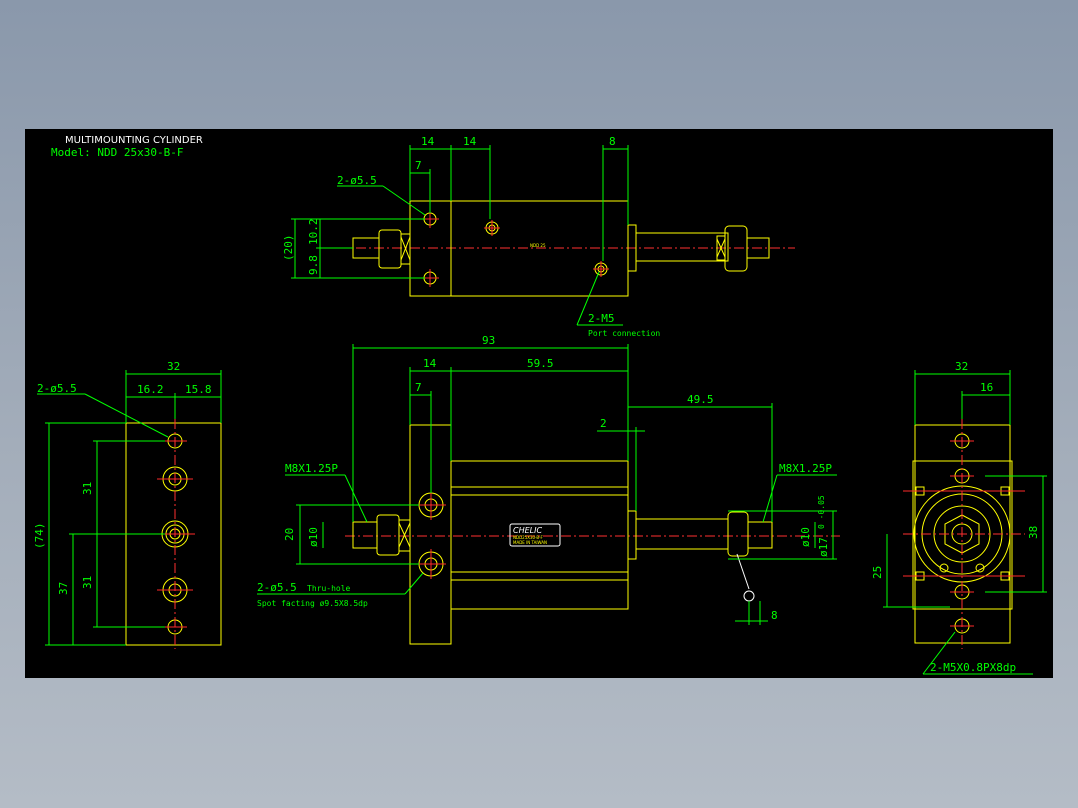  I want to click on dim-left-15-8: 15.8, so click(198, 389).